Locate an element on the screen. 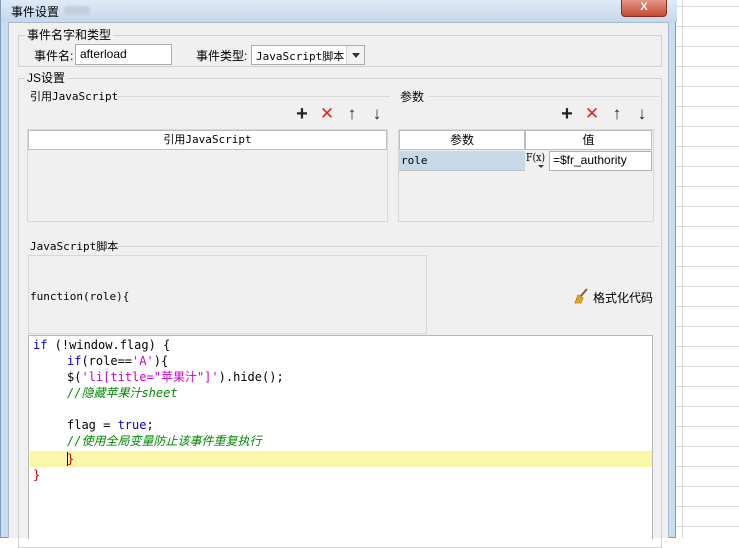 Image resolution: width=739 pixels, height=548 pixels. event-type-label: 事件类型: is located at coordinates (222, 56).